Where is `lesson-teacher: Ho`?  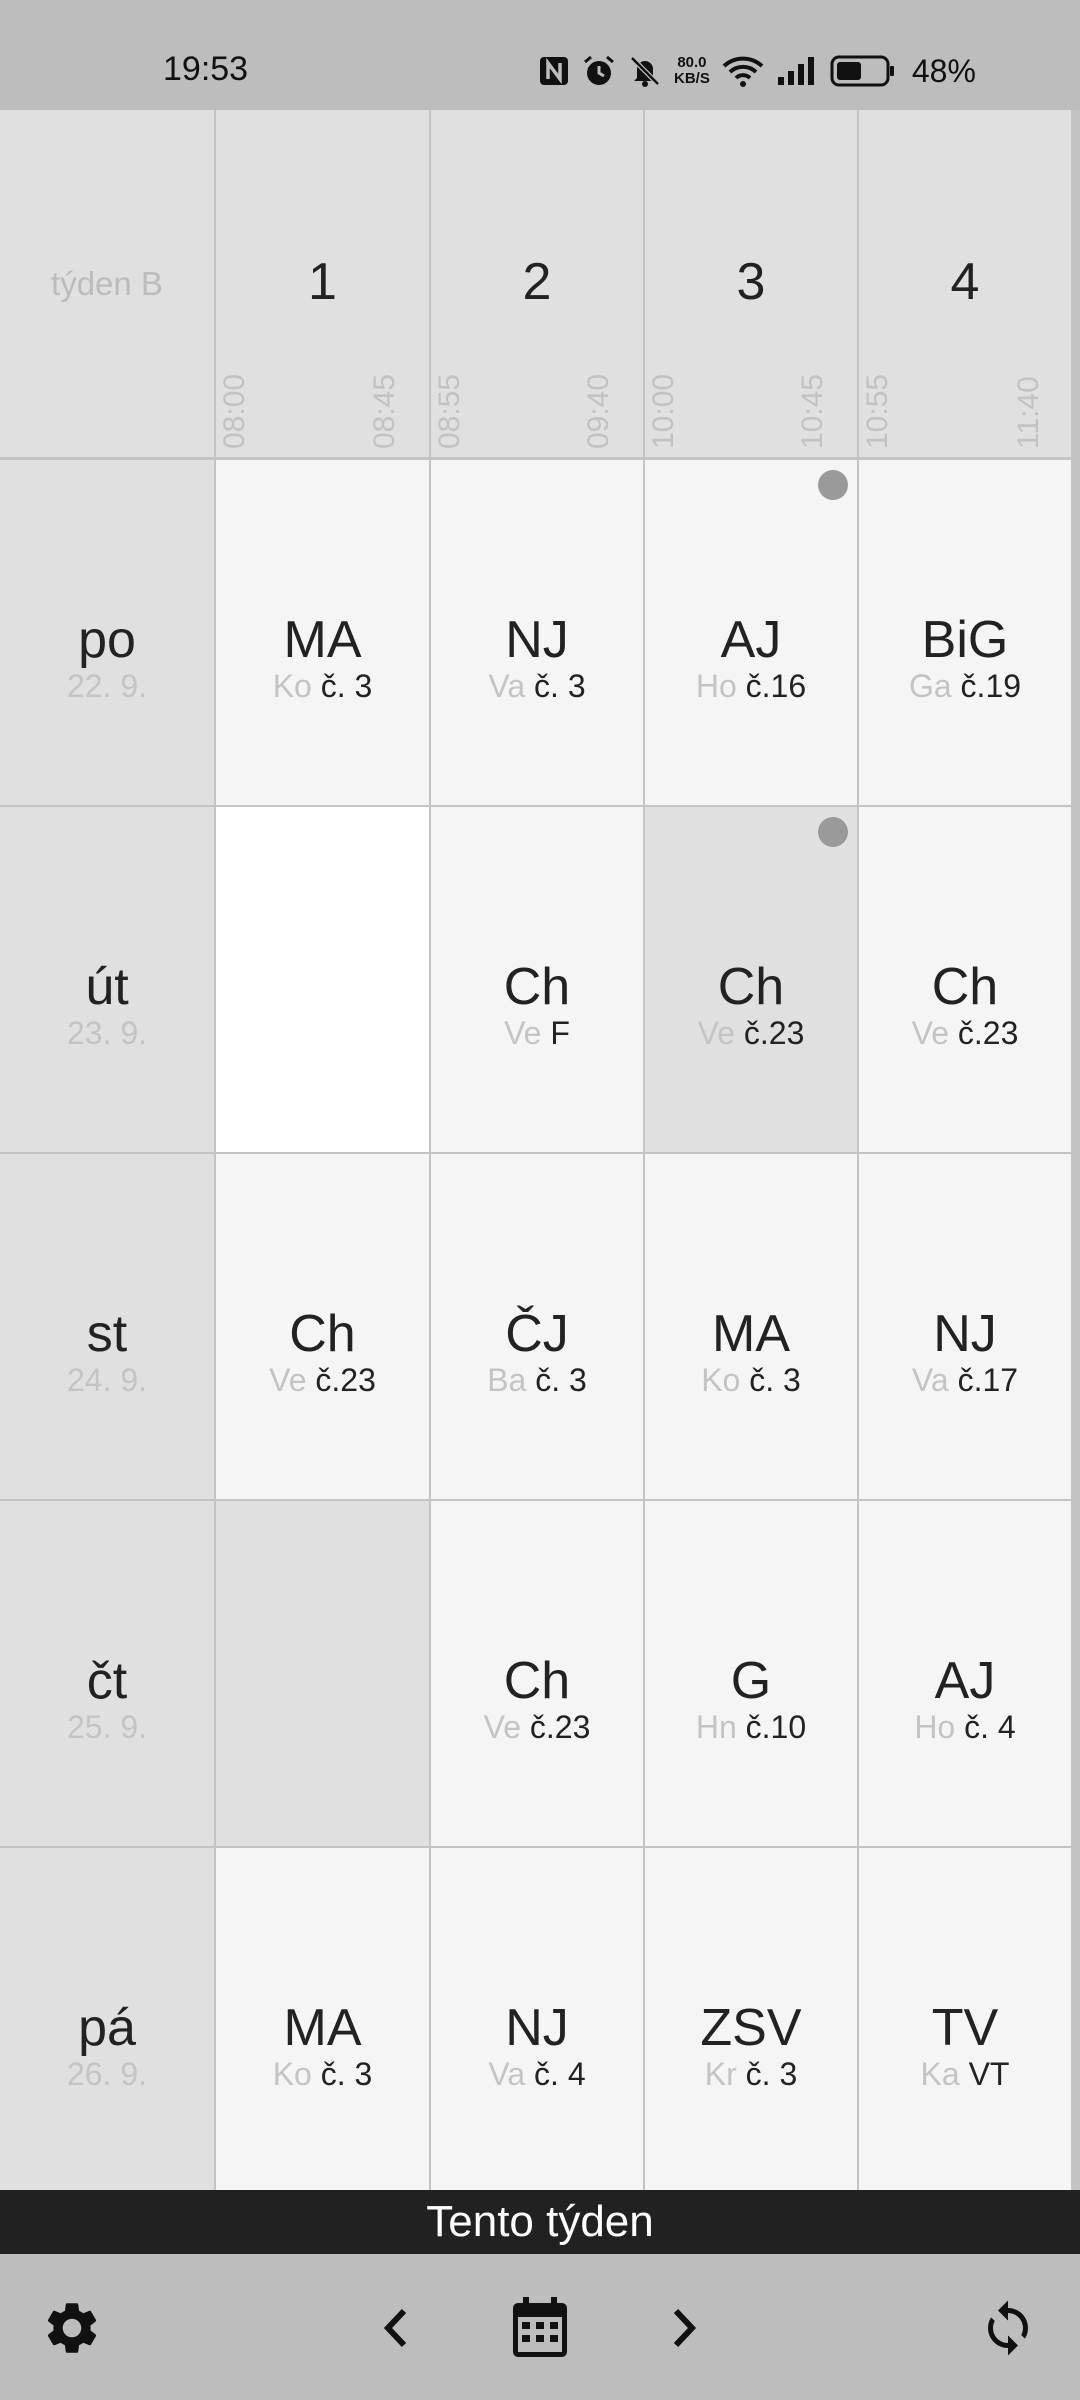 lesson-teacher: Ho is located at coordinates (716, 686).